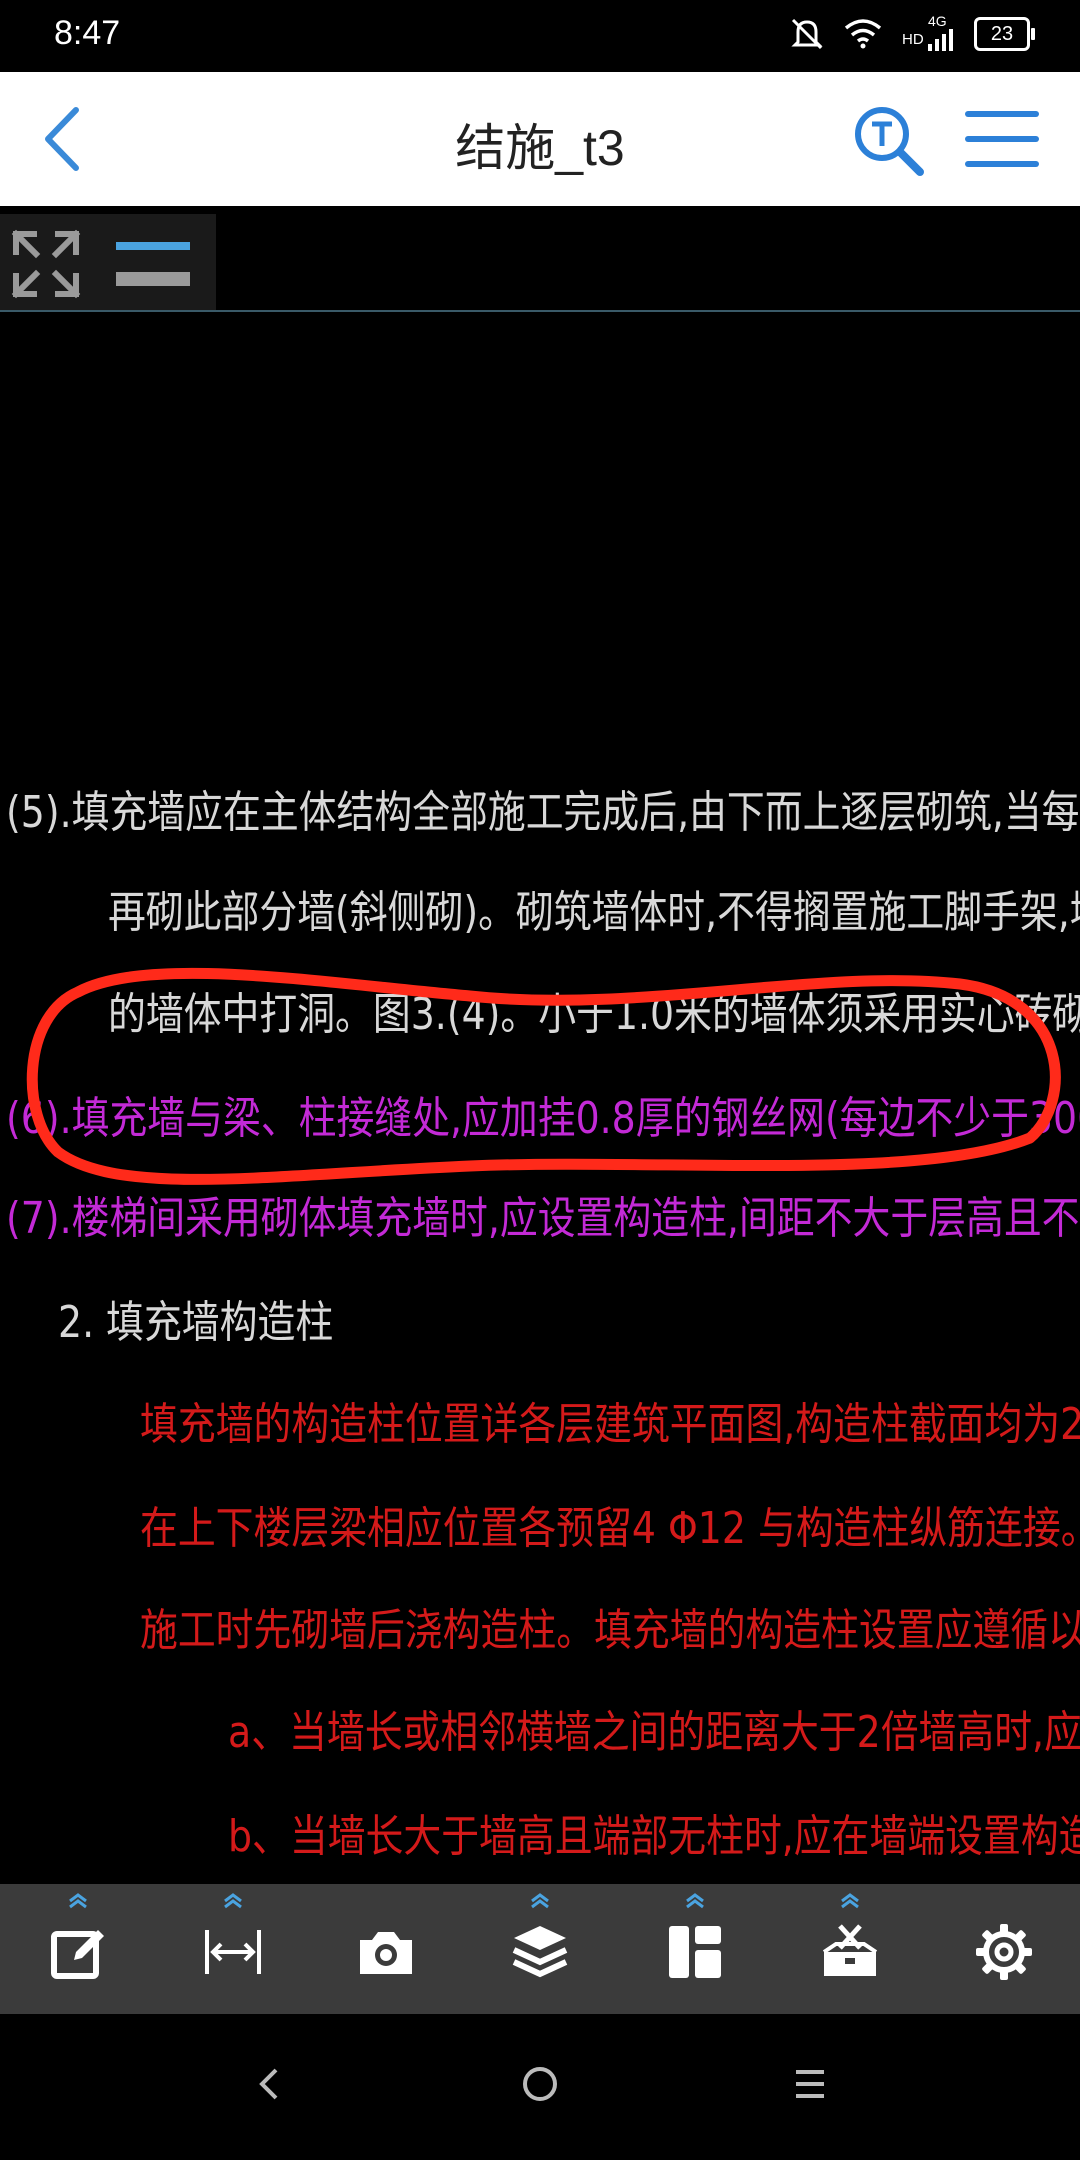 The height and width of the screenshot is (2160, 1080). I want to click on drawing-note-line-9: a、当墙长或相邻横墙之间的距离大于2倍墙高时,应在墙中, so click(654, 1732).